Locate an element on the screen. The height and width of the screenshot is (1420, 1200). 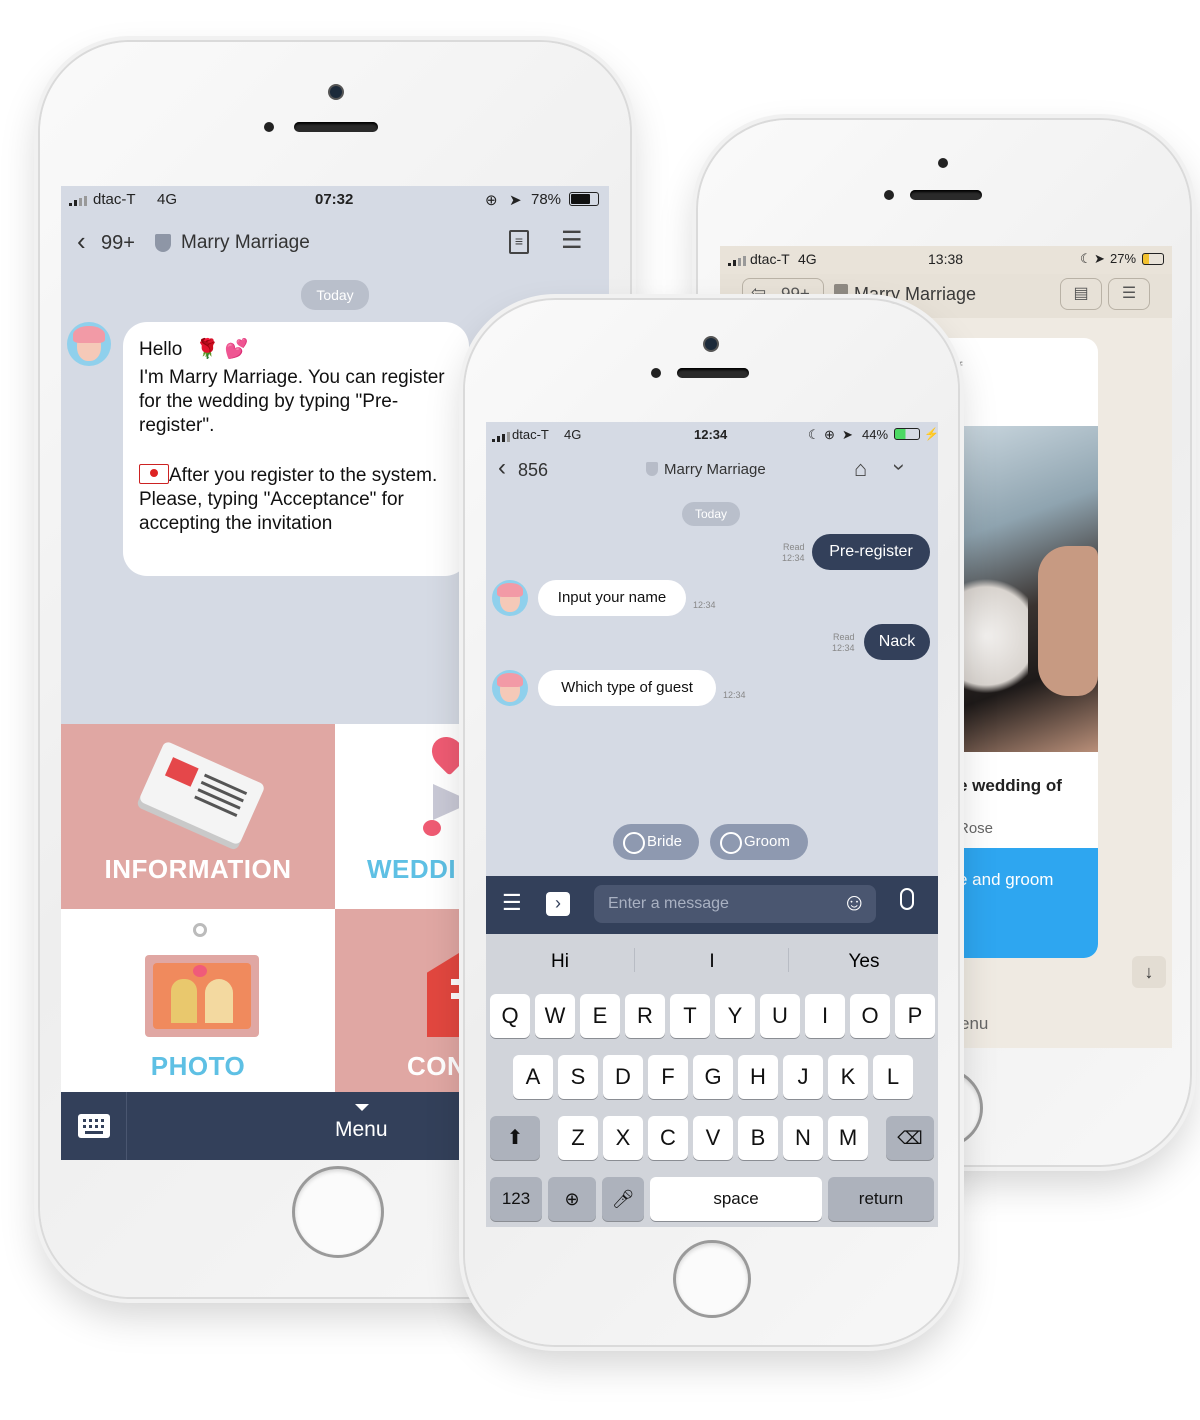
card-action-label: e and groom is located at coordinates (1006, 879).